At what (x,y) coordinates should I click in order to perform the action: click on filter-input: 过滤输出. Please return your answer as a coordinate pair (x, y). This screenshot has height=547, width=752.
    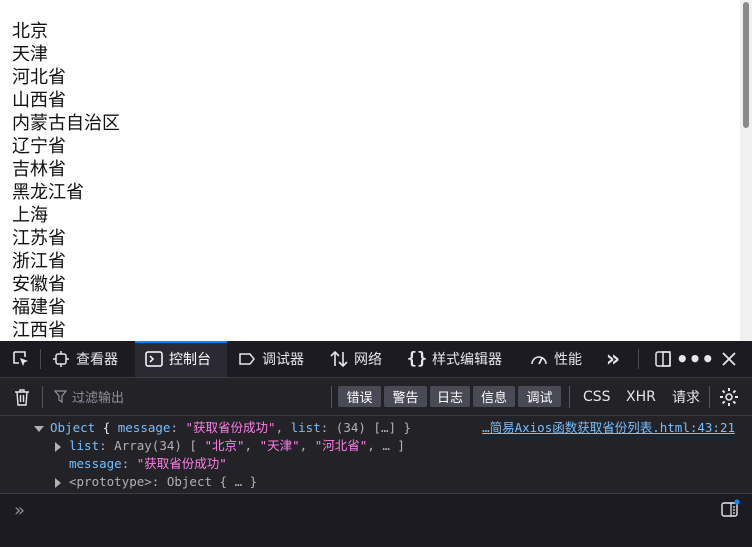
    Looking at the image, I should click on (89, 396).